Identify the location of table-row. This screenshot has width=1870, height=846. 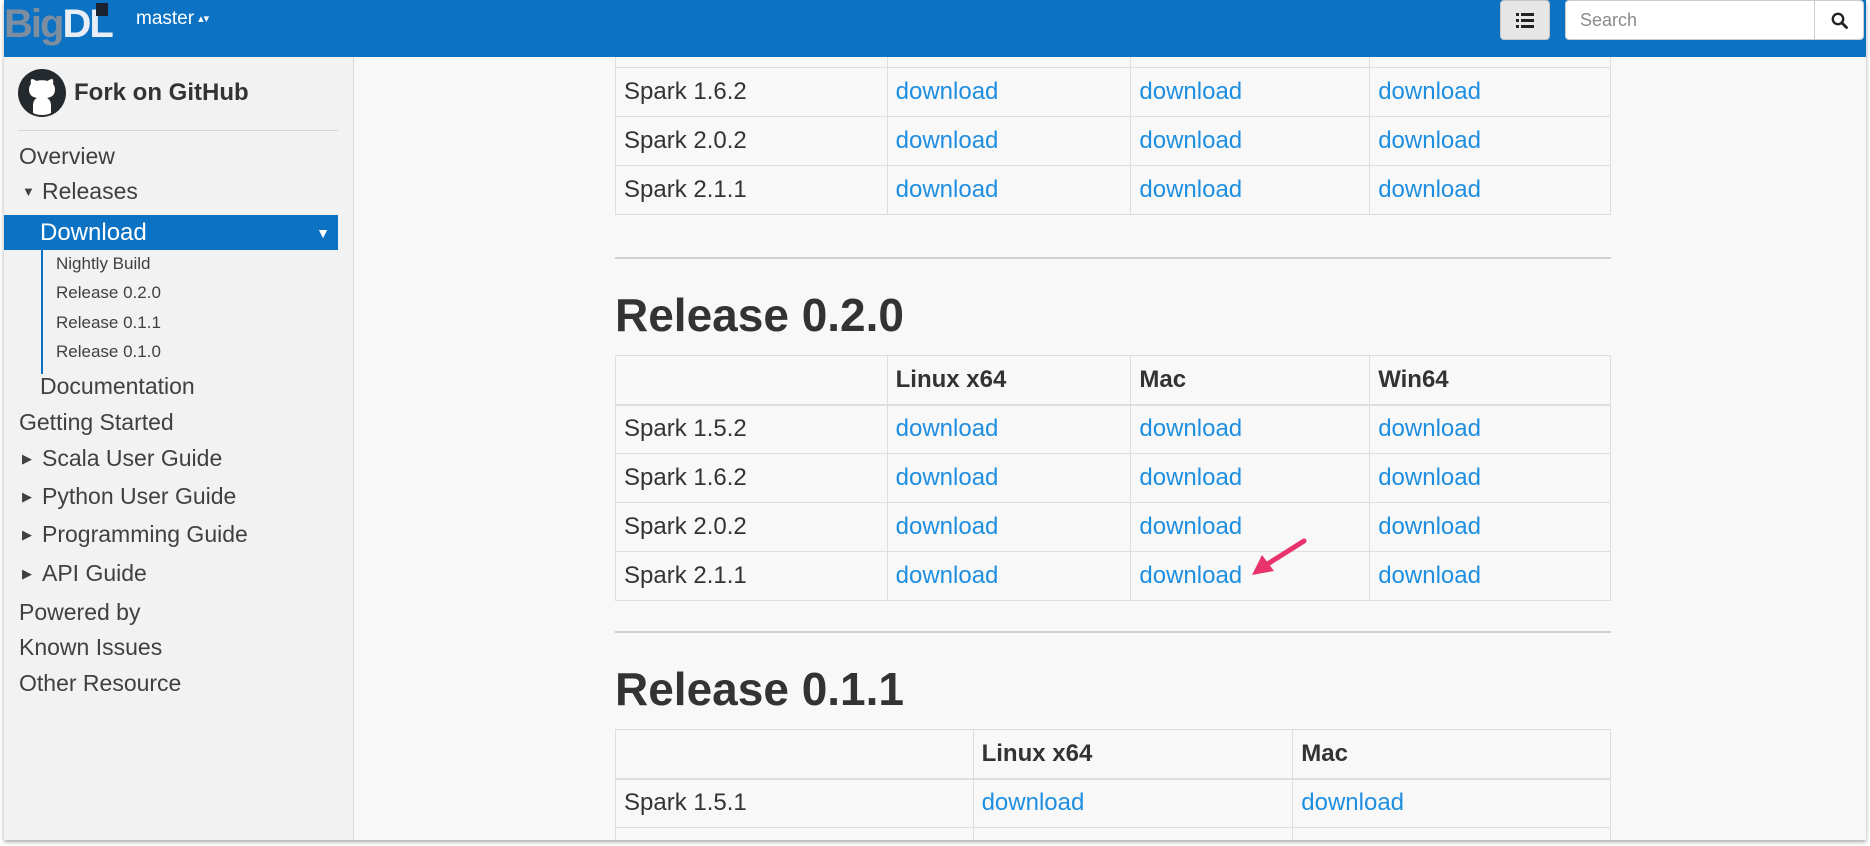
(1113, 833).